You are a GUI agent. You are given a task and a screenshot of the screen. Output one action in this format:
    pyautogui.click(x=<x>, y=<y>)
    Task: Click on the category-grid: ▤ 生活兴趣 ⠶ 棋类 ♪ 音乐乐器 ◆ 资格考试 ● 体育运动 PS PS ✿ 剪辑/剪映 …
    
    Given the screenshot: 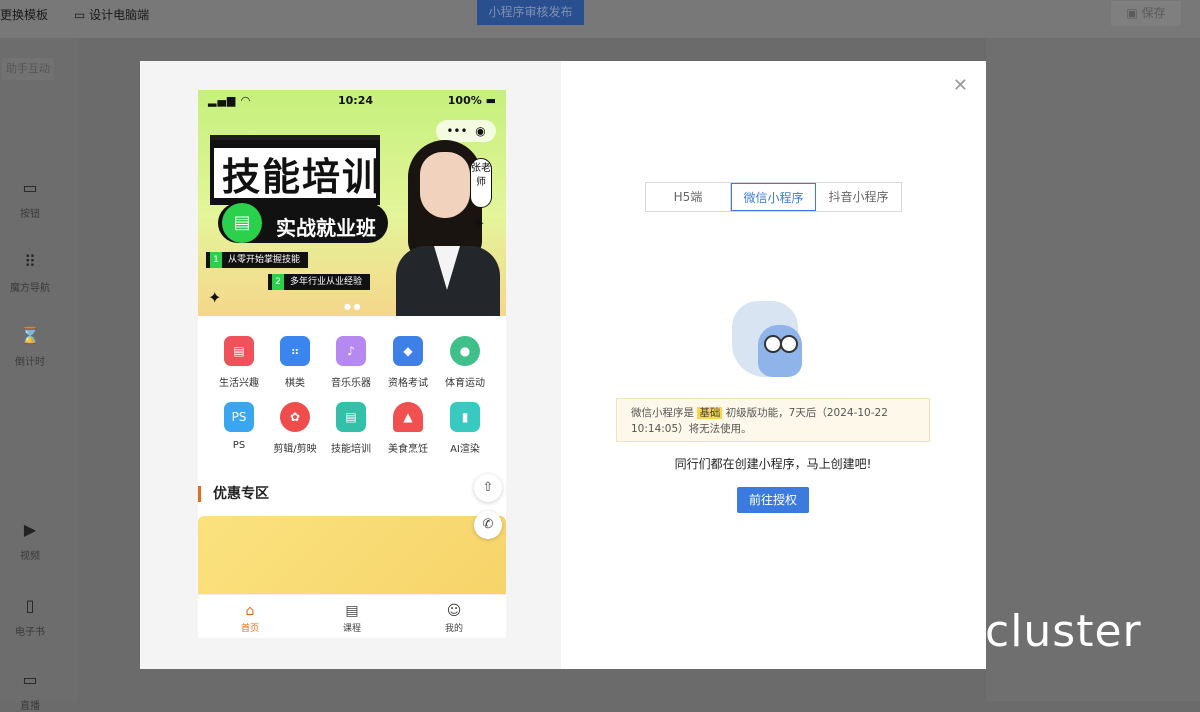 What is the action you would take?
    pyautogui.click(x=352, y=394)
    